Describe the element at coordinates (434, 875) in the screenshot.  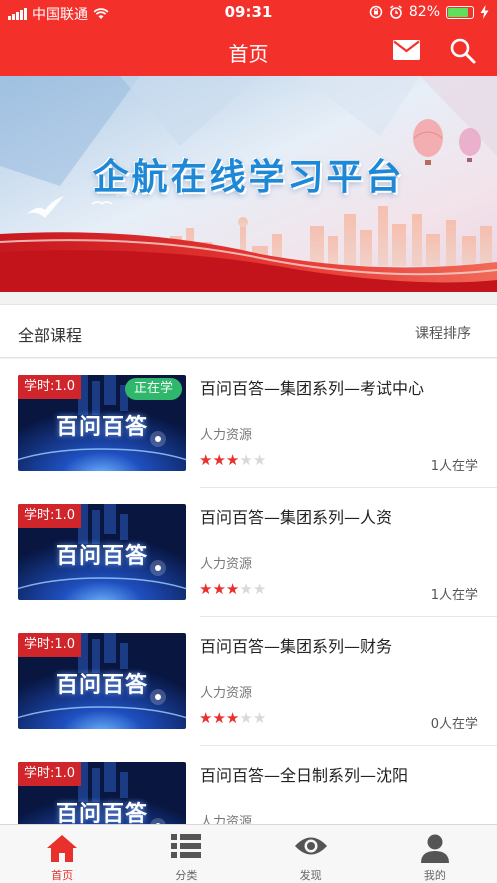
I see `tab-mine-label: 我的` at that location.